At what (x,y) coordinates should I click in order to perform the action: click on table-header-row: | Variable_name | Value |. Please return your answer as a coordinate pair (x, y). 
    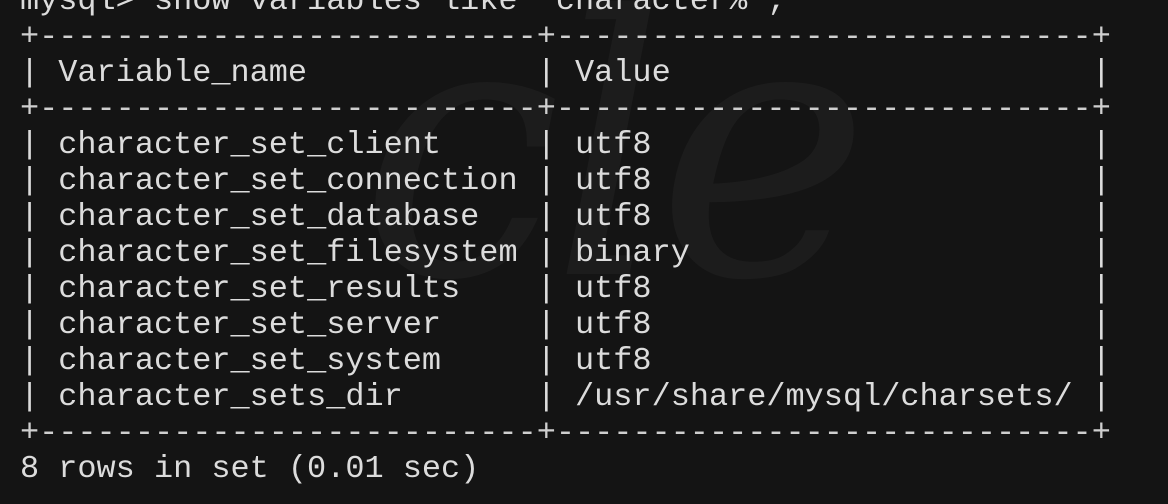
    Looking at the image, I should click on (565, 72).